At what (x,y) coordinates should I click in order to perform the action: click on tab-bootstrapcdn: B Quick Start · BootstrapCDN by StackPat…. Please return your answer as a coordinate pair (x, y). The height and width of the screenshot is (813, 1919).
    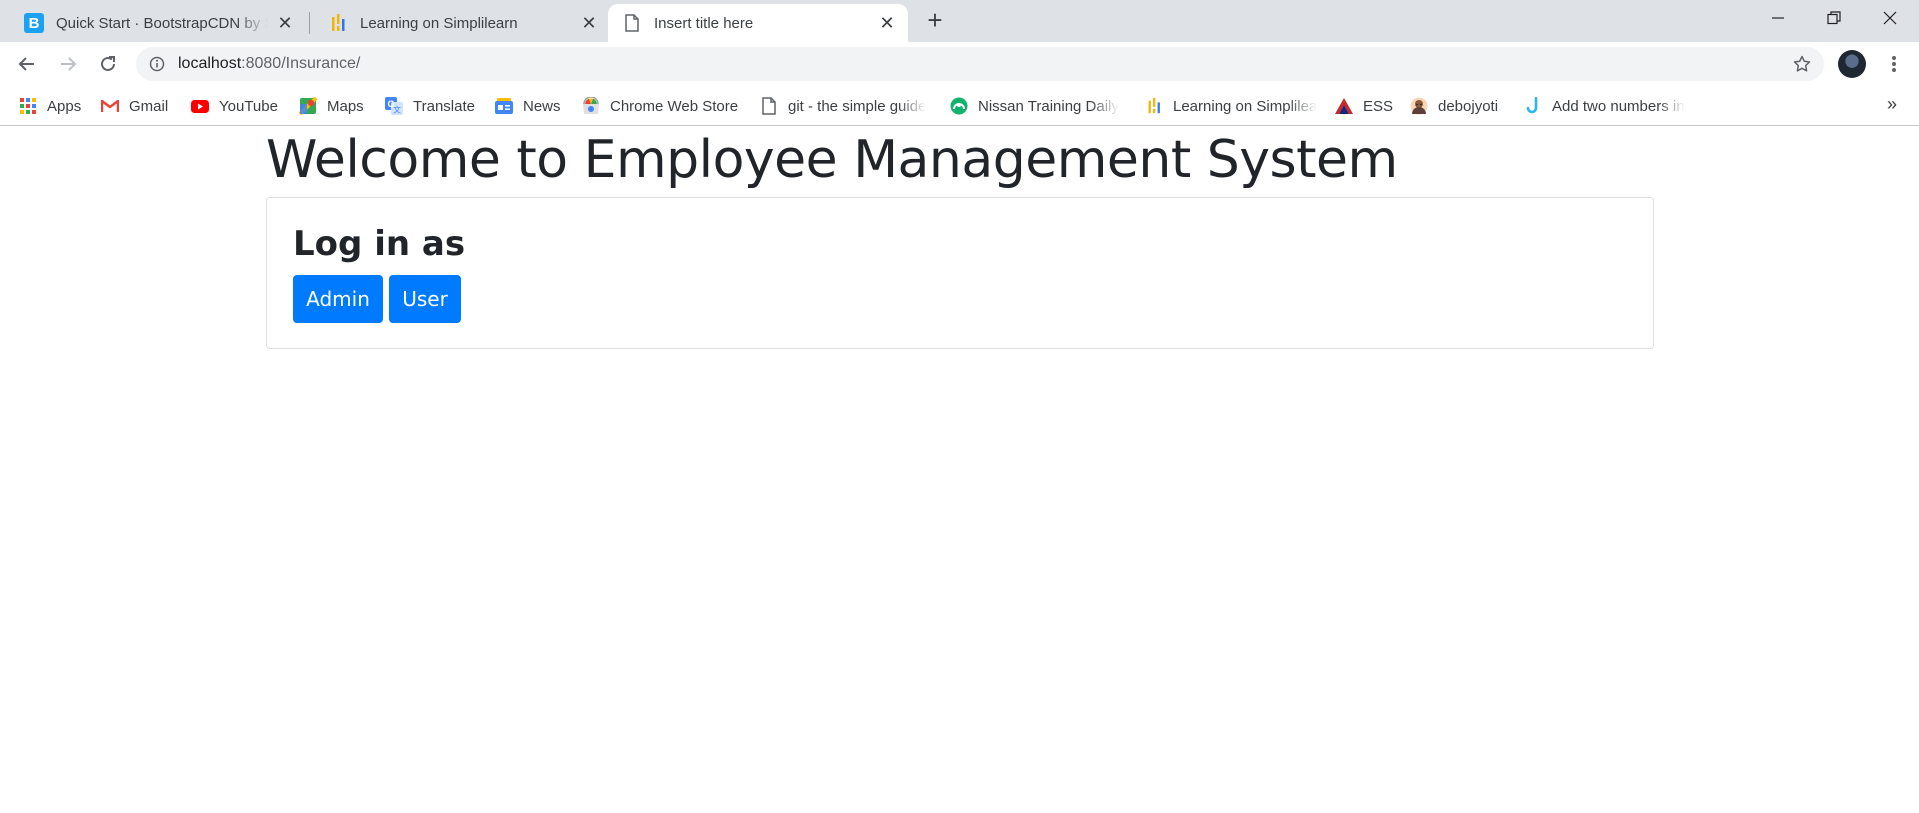
    Looking at the image, I should click on (158, 23).